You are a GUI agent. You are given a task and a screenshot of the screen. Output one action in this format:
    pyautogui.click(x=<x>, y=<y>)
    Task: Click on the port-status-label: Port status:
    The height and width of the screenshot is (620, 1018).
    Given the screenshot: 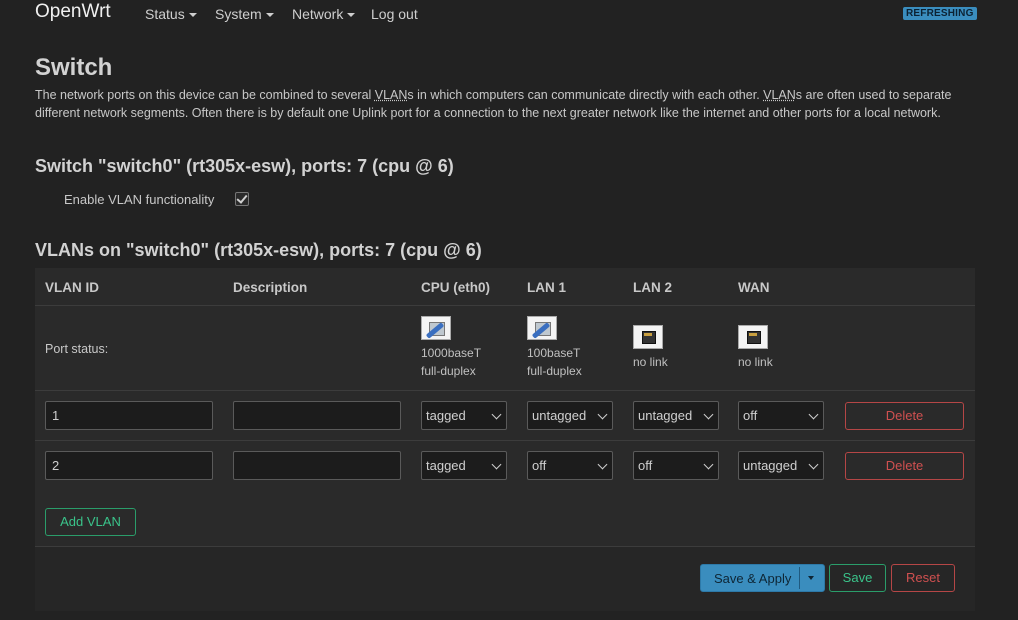 What is the action you would take?
    pyautogui.click(x=77, y=349)
    